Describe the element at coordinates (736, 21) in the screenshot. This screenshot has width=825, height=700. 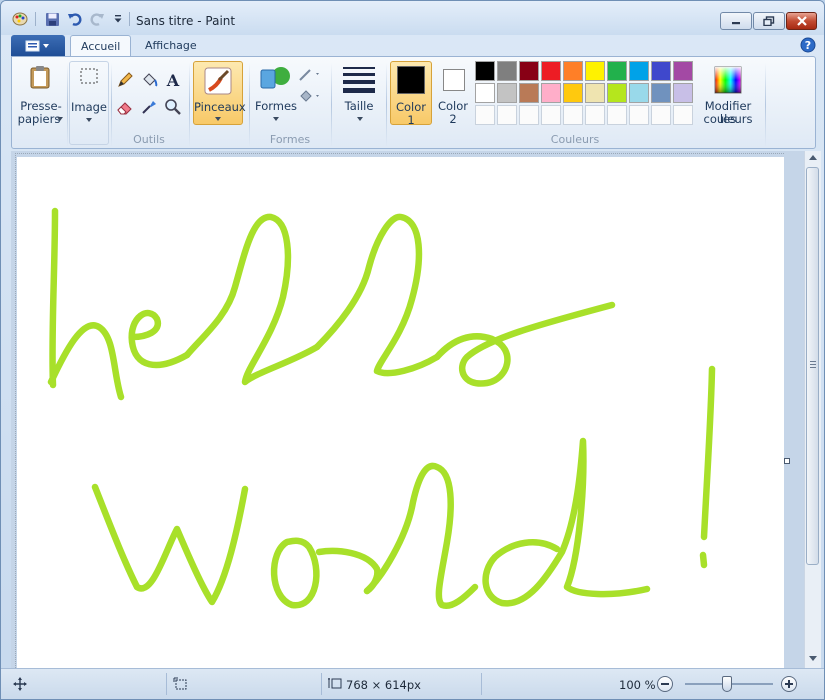
I see `minimize-button` at that location.